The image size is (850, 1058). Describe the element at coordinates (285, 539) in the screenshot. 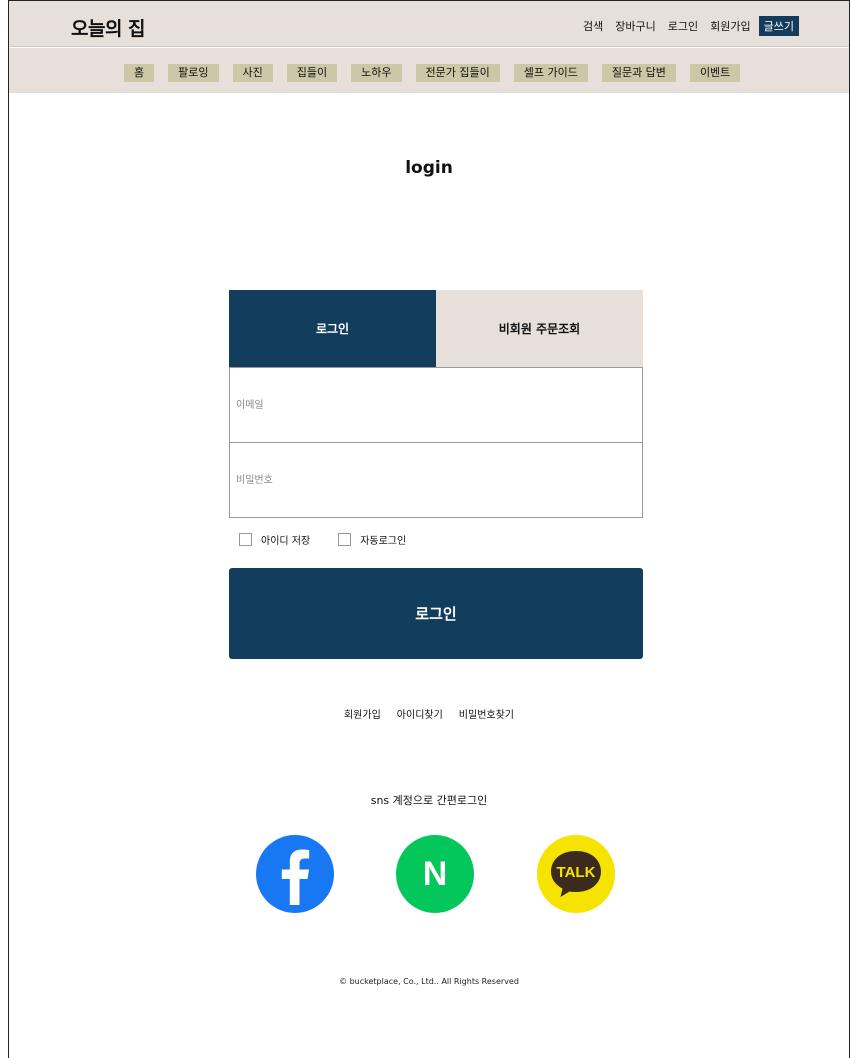

I see `save-id-label: 아이디 저장` at that location.